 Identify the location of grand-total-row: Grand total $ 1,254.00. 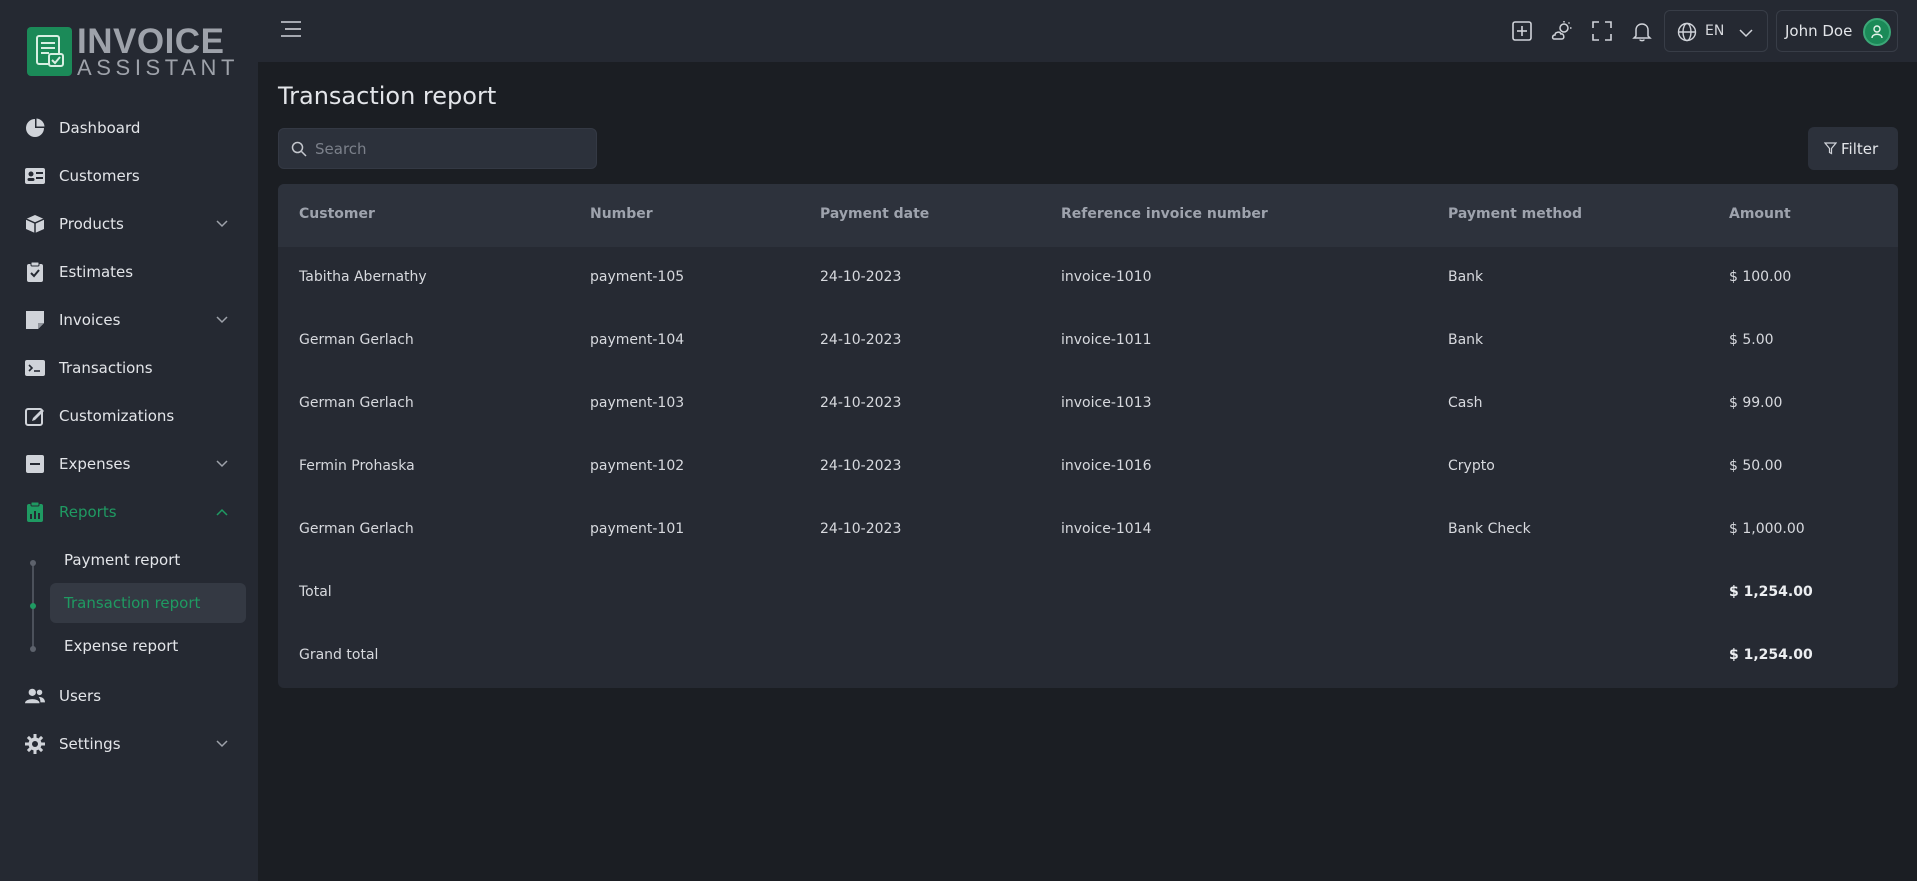
(1088, 656).